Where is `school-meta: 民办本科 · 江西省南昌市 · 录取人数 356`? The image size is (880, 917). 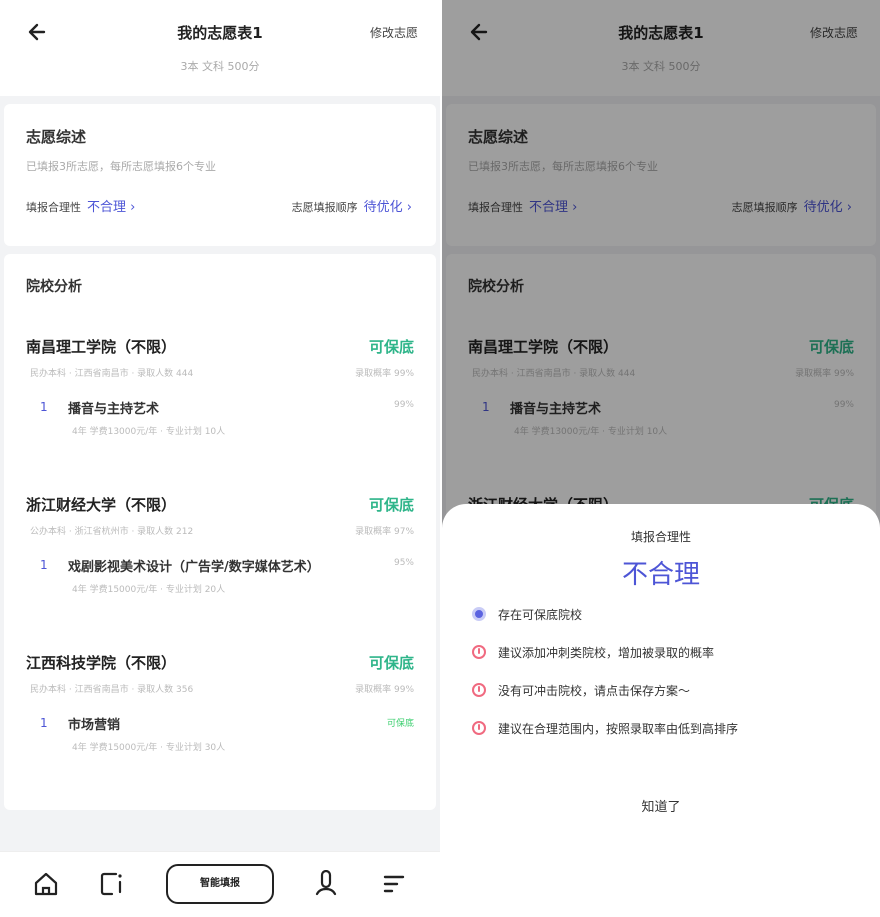 school-meta: 民办本科 · 江西省南昌市 · 录取人数 356 is located at coordinates (112, 690).